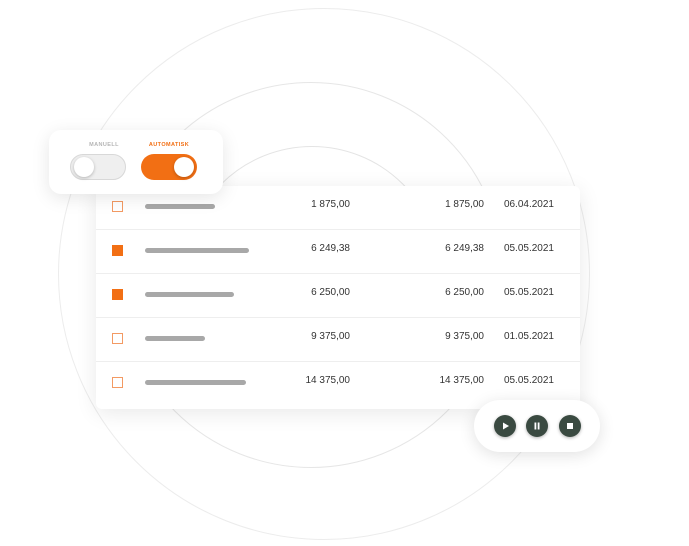 This screenshot has width=689, height=546. I want to click on manual-label: MANUELL, so click(104, 145).